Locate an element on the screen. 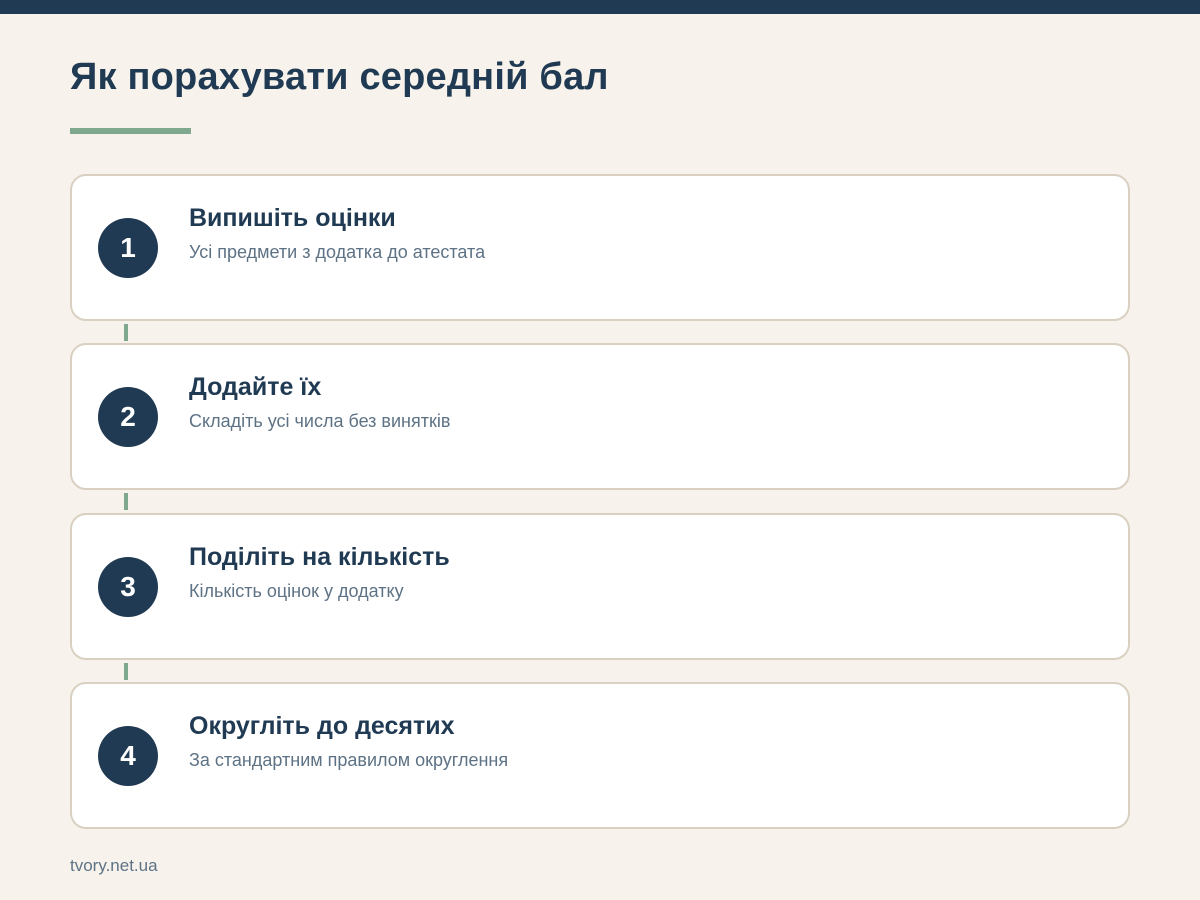  step-description: Складіть усі числа без винятків is located at coordinates (320, 421).